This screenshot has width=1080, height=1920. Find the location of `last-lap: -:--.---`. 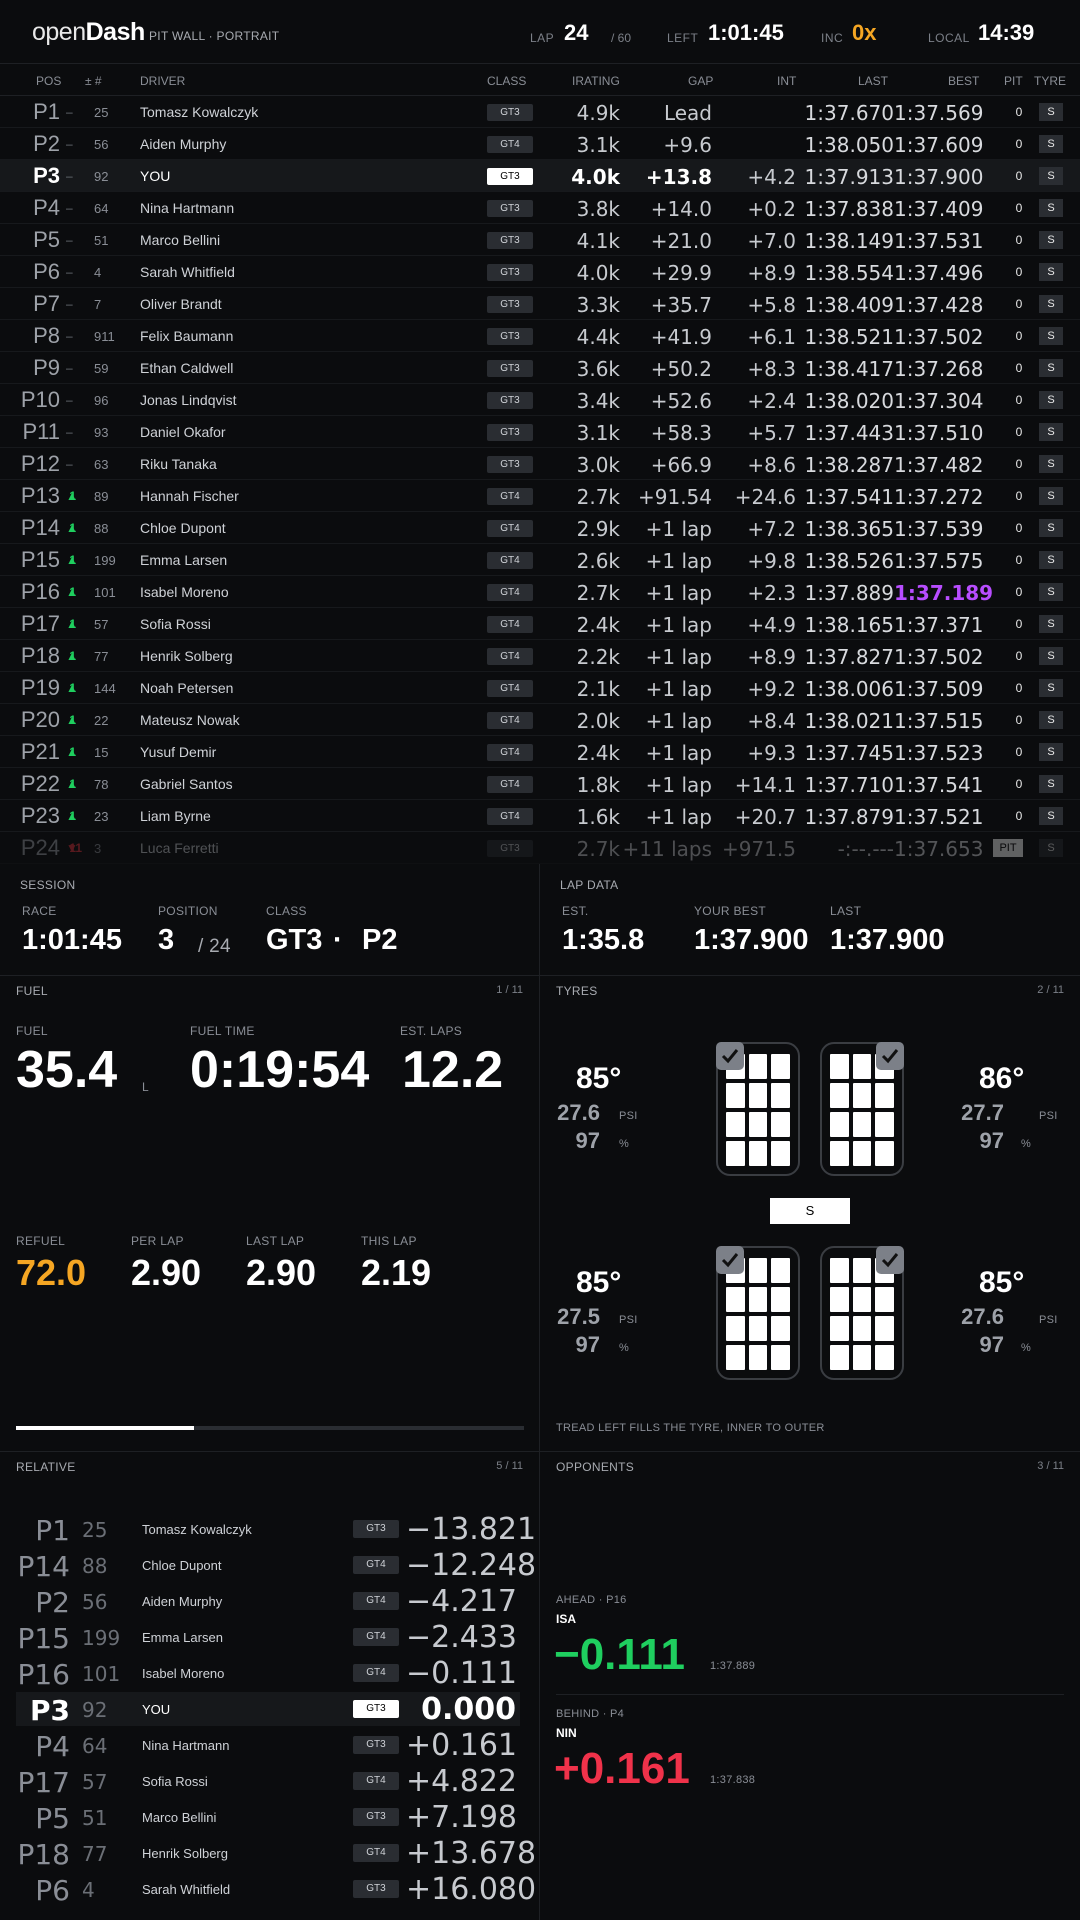

last-lap: -:--.--- is located at coordinates (865, 849).